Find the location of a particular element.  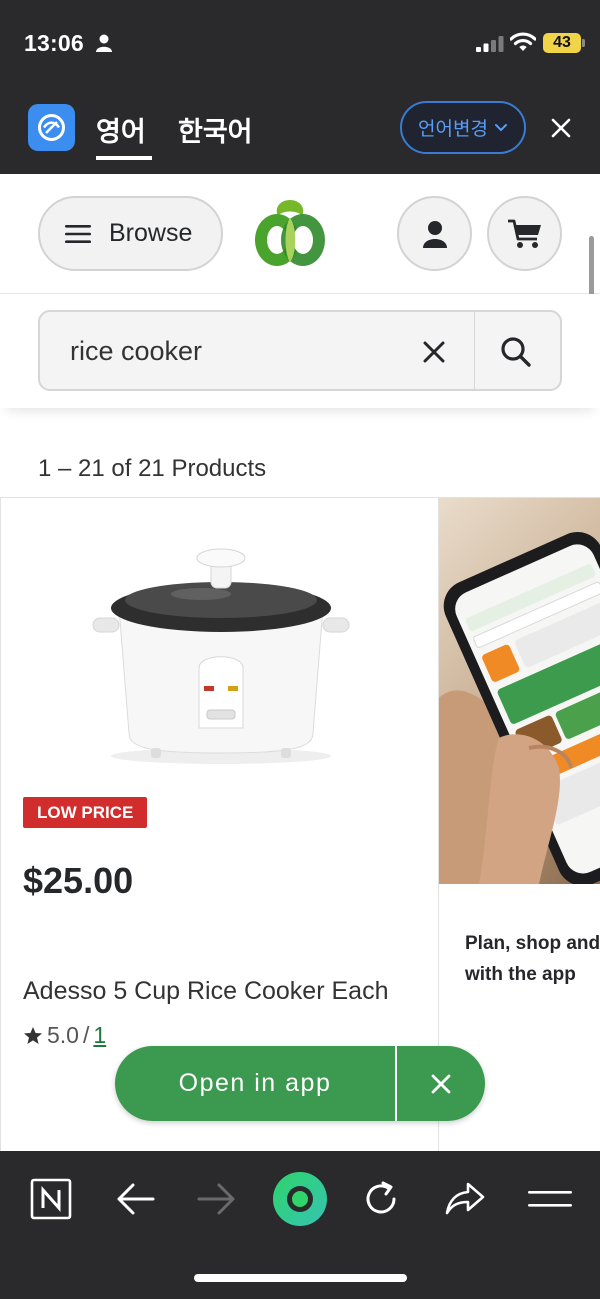

back-button is located at coordinates (135, 1199).